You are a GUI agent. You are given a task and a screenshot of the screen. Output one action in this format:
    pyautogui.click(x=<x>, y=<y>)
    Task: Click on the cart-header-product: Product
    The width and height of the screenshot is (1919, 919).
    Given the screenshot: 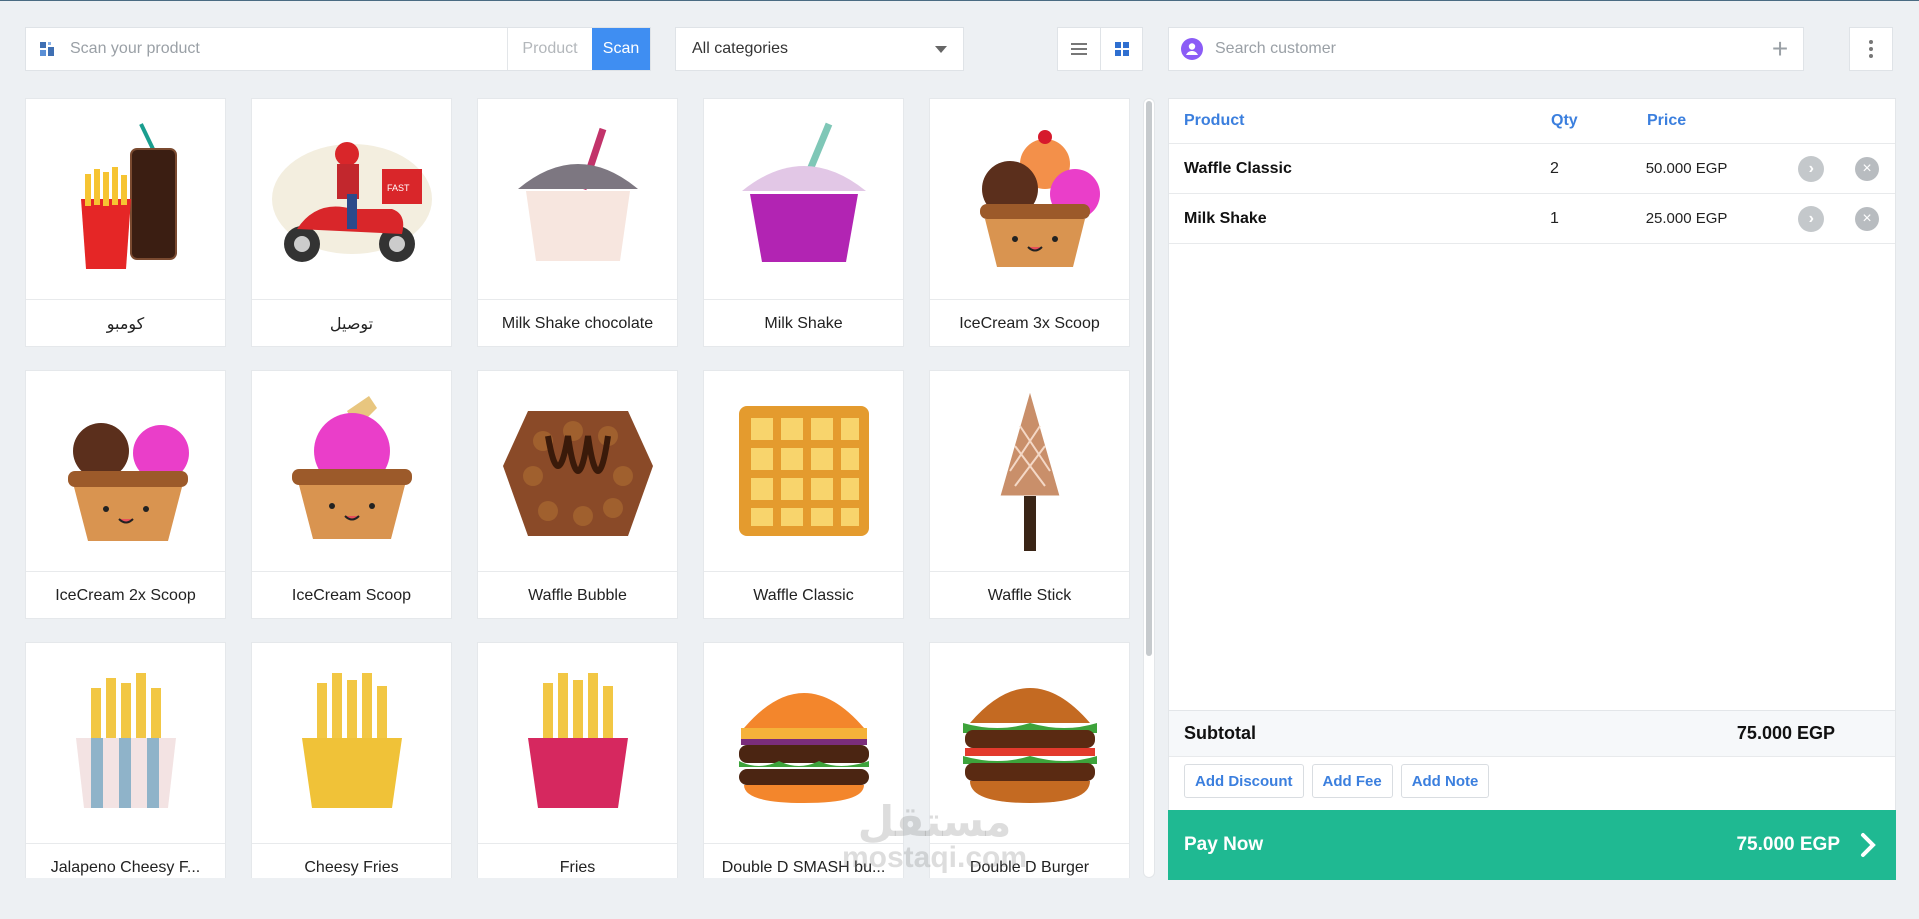 What is the action you would take?
    pyautogui.click(x=1214, y=120)
    